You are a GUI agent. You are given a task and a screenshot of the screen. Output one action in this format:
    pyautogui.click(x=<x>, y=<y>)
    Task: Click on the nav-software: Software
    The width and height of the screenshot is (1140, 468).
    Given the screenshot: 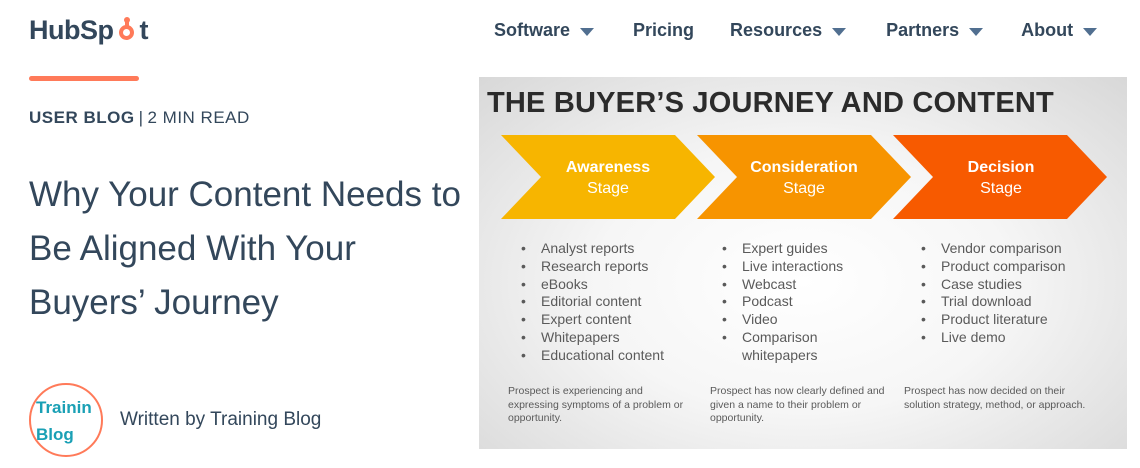 What is the action you would take?
    pyautogui.click(x=544, y=30)
    